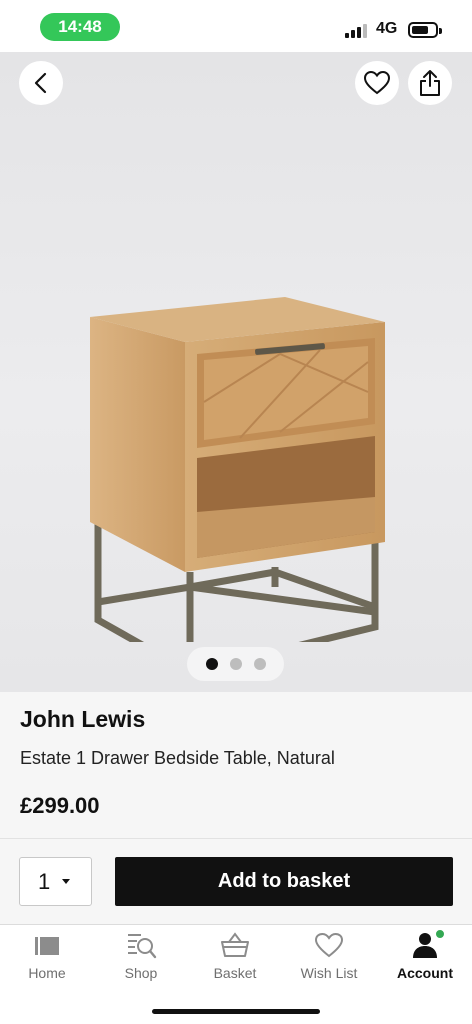  What do you see at coordinates (141, 945) in the screenshot?
I see `shop-search-icon` at bounding box center [141, 945].